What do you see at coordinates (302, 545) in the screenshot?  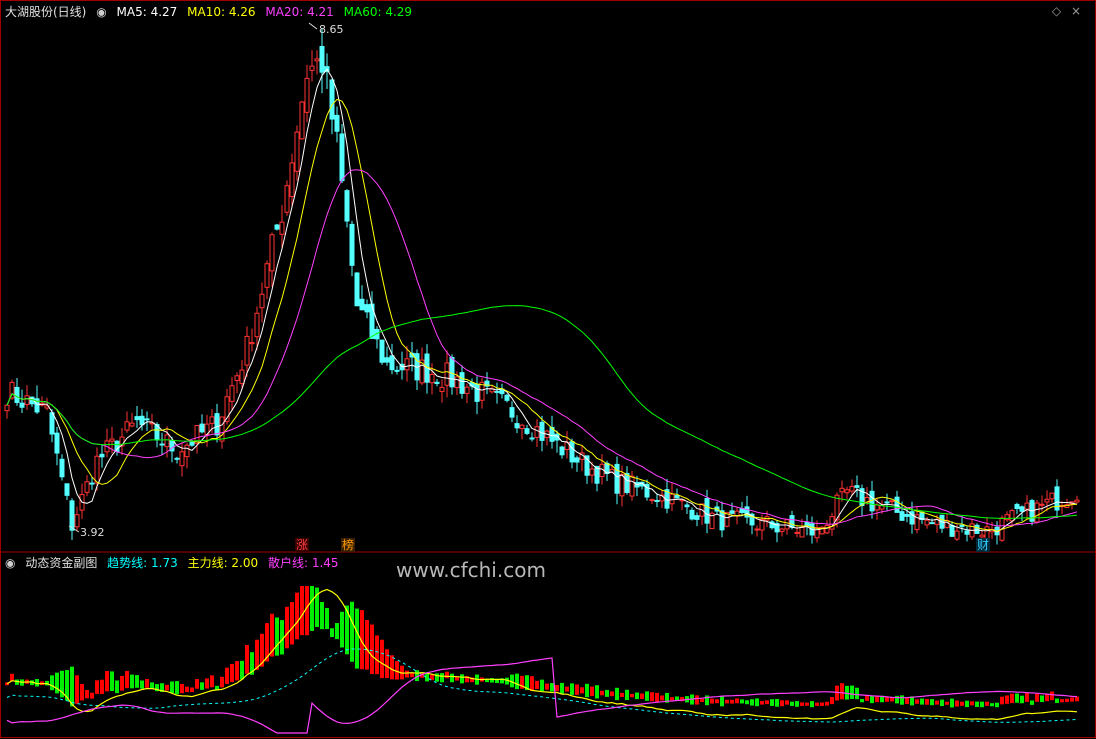 I see `flag-zhang: 涨` at bounding box center [302, 545].